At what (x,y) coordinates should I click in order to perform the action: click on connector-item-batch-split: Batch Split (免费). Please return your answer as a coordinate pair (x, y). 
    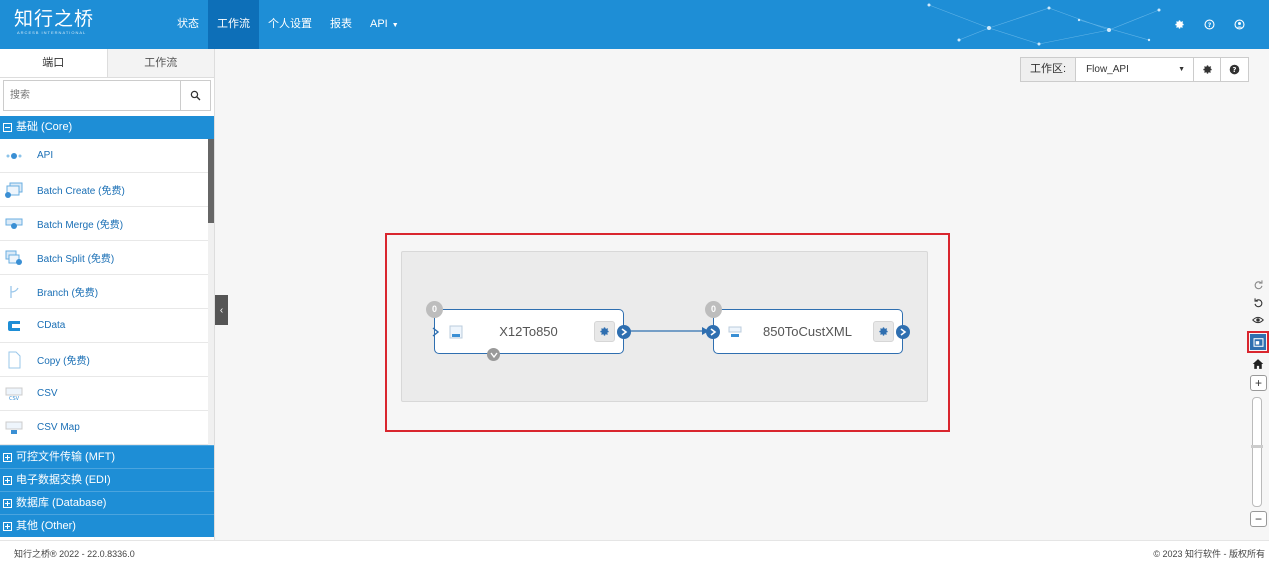
    Looking at the image, I should click on (104, 258).